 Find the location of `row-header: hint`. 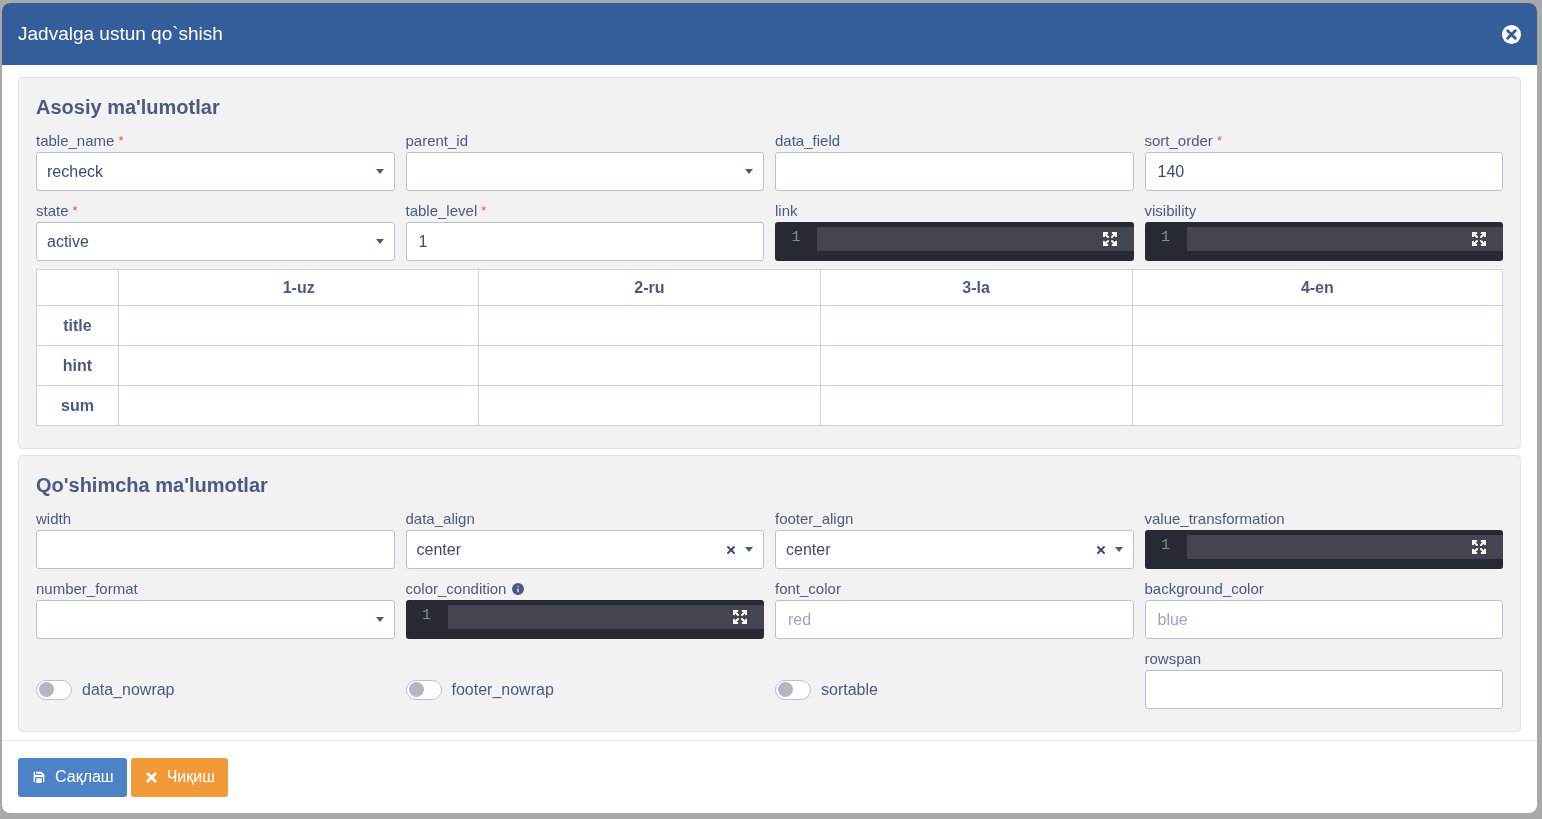

row-header: hint is located at coordinates (77, 365).